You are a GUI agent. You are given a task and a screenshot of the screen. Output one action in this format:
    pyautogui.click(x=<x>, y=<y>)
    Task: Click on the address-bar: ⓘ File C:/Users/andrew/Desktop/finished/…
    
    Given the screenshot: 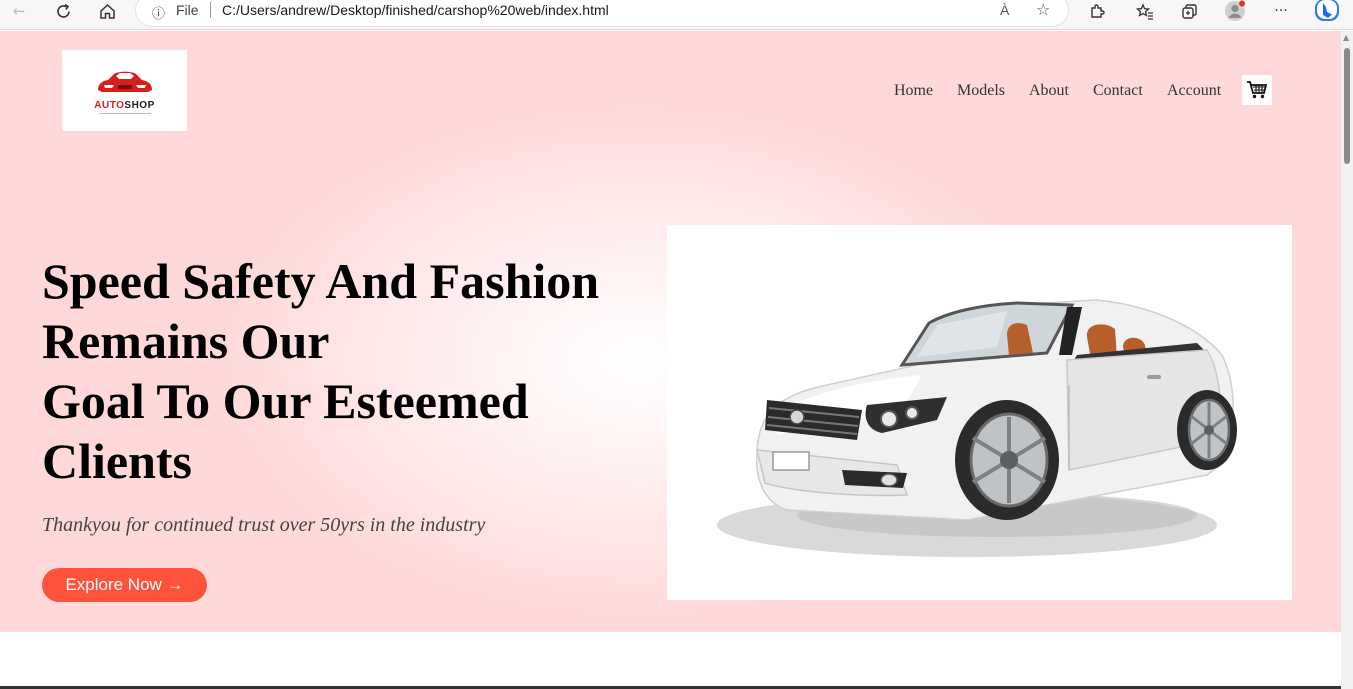 What is the action you would take?
    pyautogui.click(x=602, y=13)
    